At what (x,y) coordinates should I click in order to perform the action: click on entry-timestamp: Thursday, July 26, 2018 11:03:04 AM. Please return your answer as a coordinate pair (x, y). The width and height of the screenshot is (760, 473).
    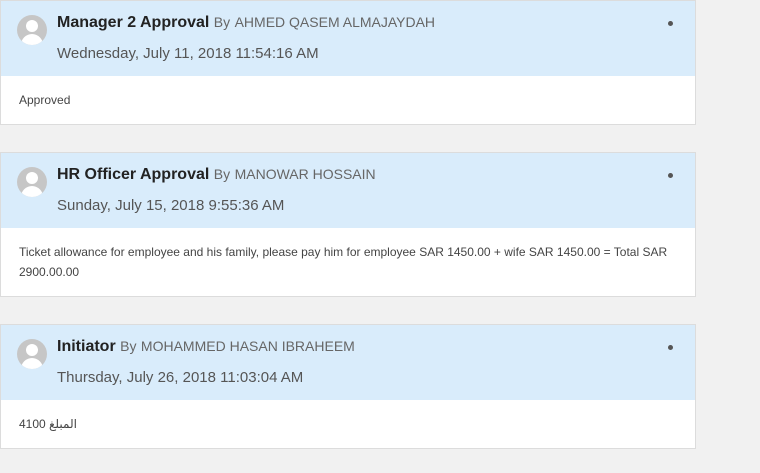
    Looking at the image, I should click on (180, 377).